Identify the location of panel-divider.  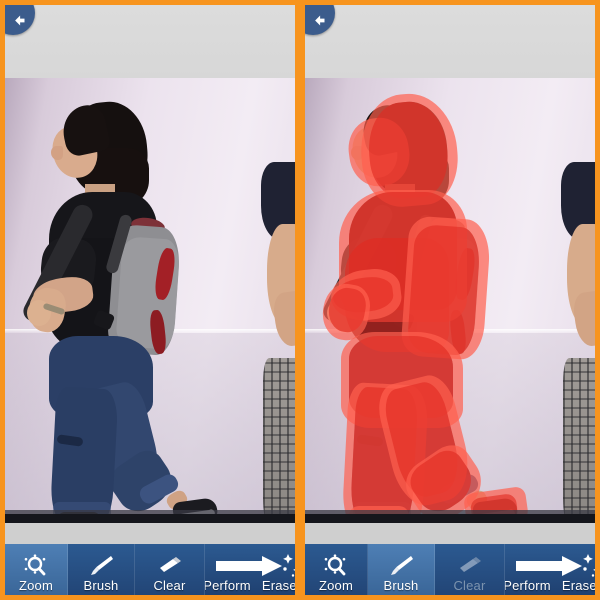
(300, 300).